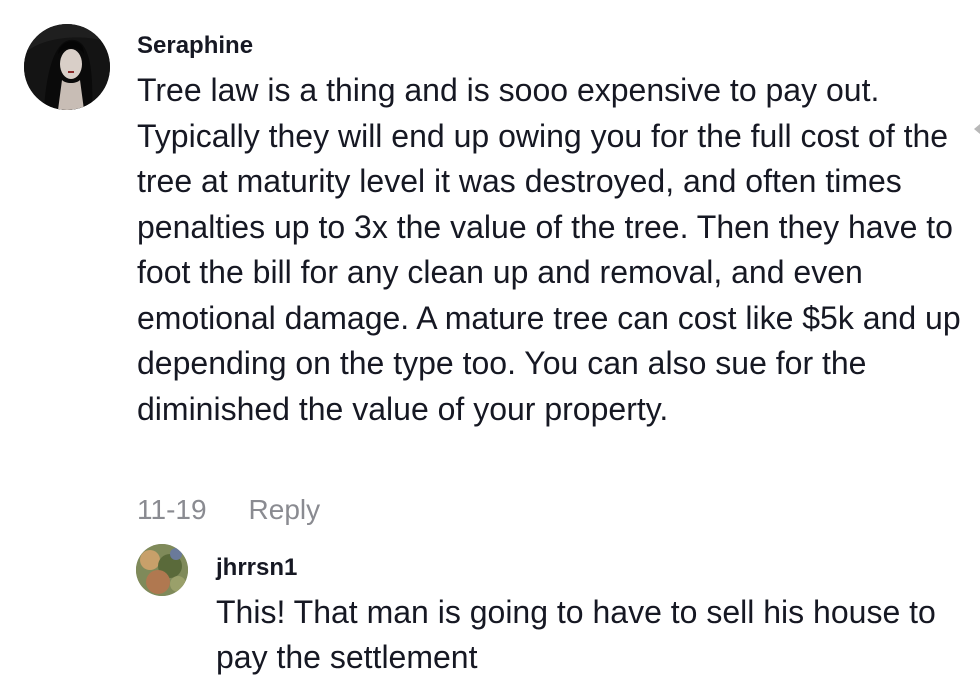  I want to click on replier-username: jhrrsn1, so click(256, 568).